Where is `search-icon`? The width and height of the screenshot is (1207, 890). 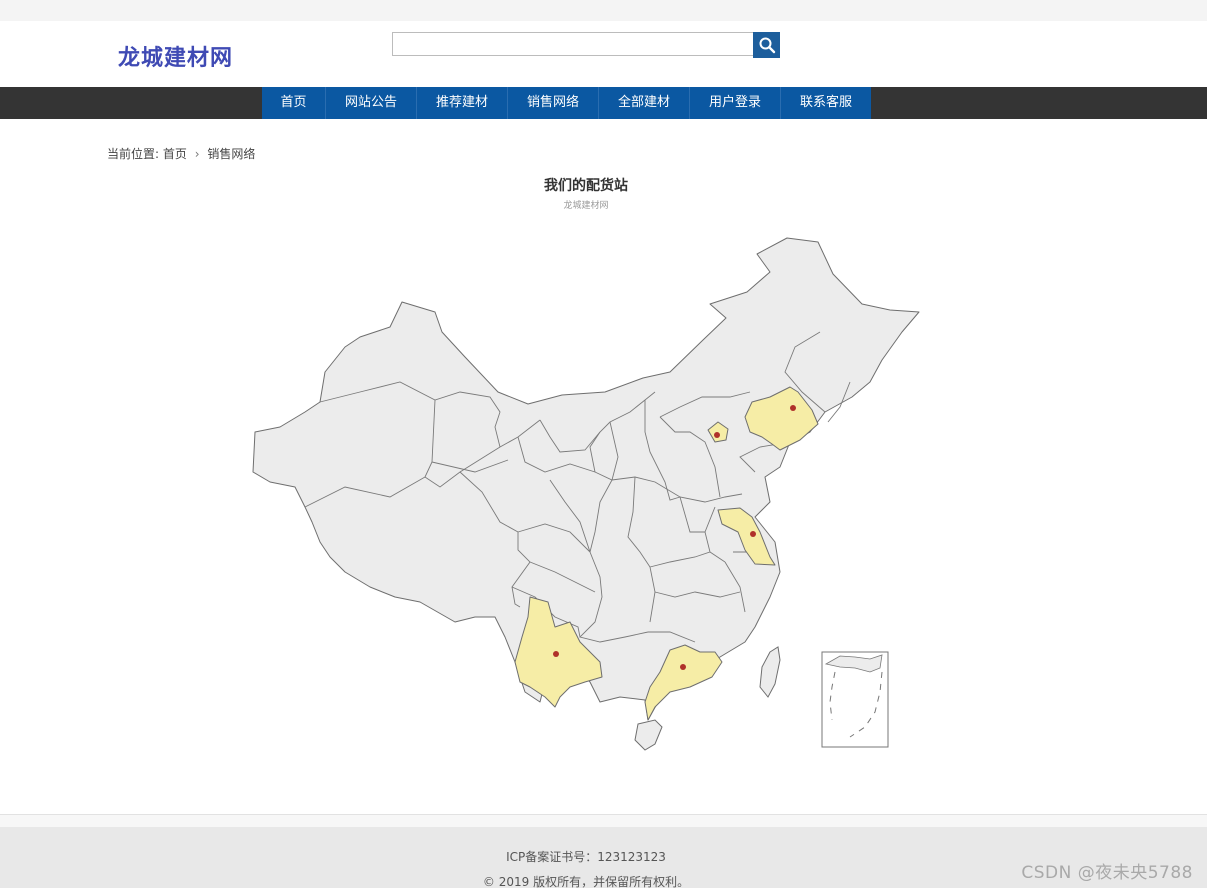
search-icon is located at coordinates (767, 45).